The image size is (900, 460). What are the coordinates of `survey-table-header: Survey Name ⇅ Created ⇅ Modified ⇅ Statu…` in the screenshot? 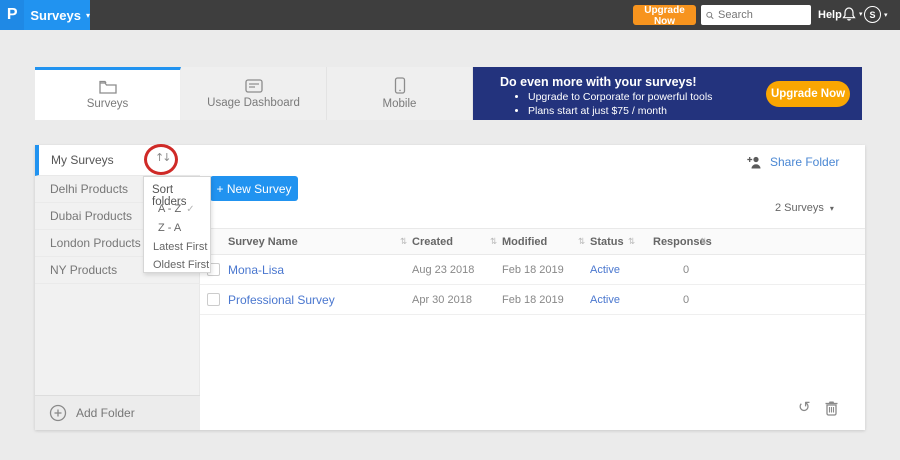 It's located at (532, 241).